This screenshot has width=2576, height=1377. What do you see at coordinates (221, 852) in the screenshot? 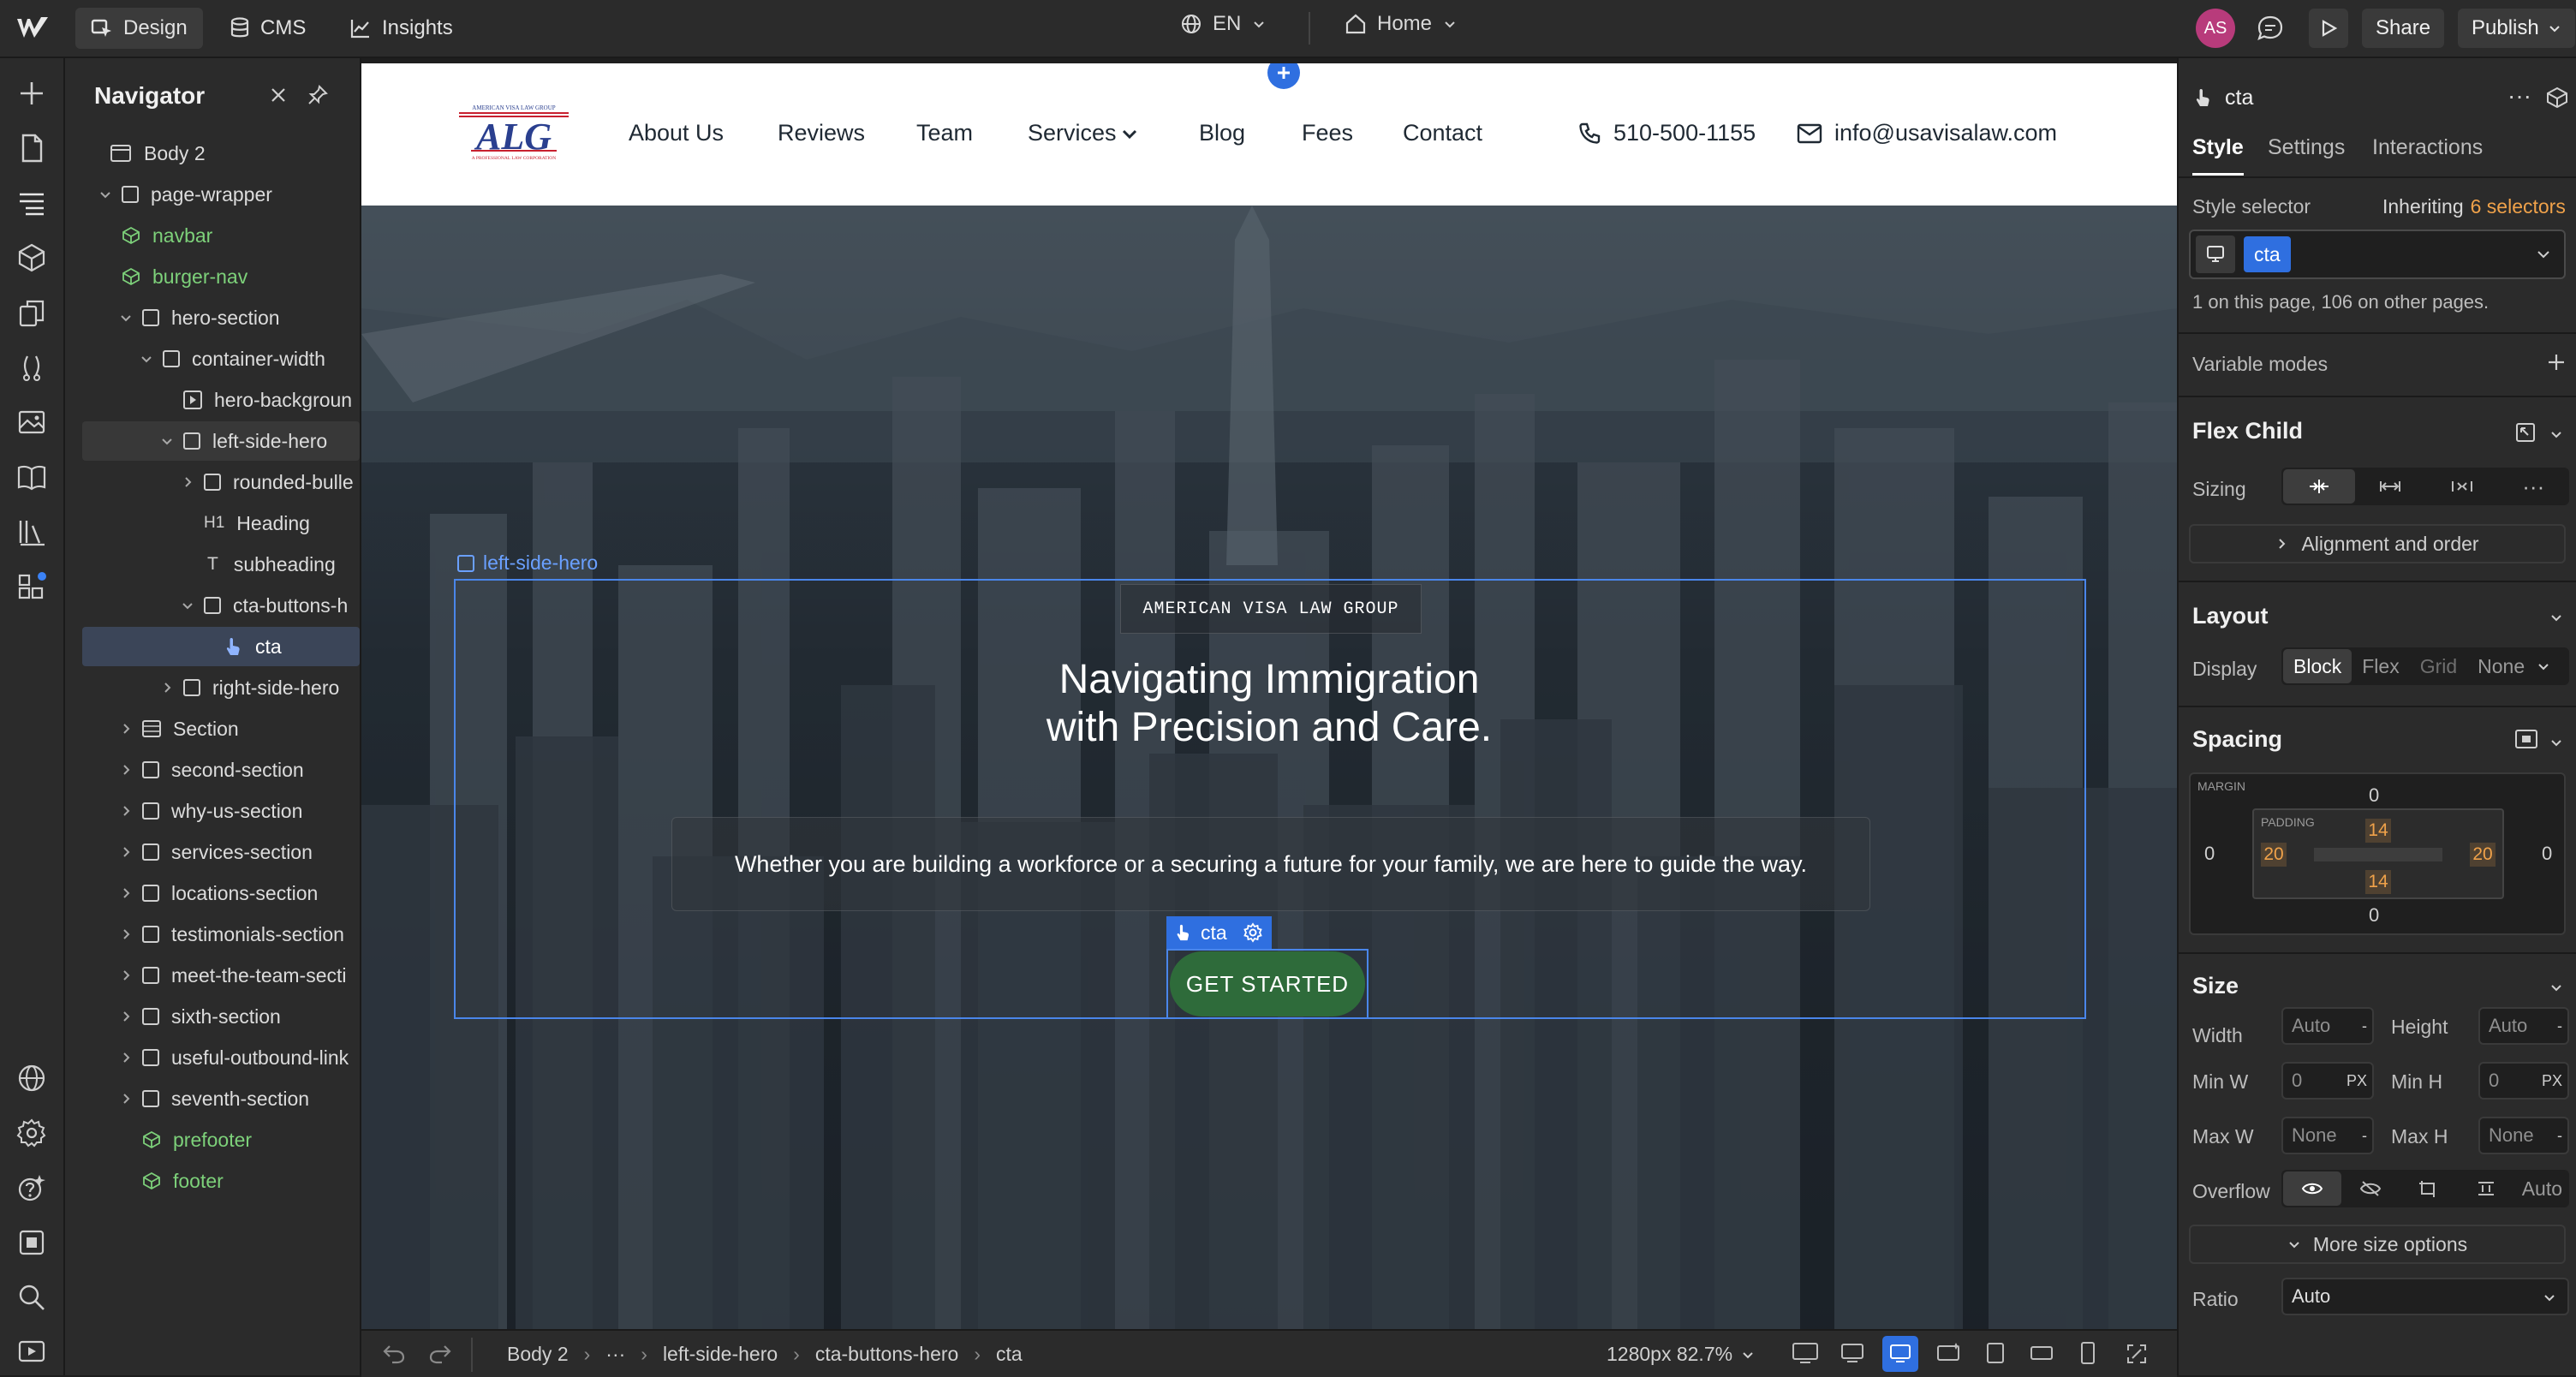
I see `nav-item-services-section: services-section` at bounding box center [221, 852].